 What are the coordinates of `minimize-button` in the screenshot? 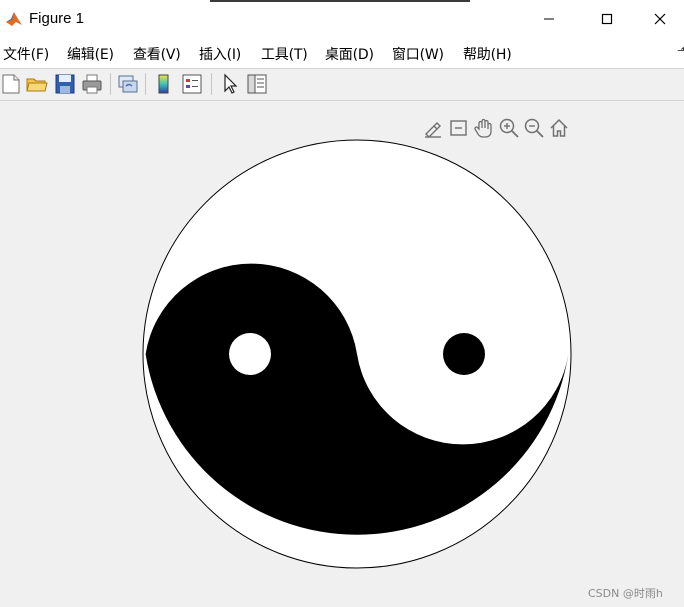 It's located at (549, 19).